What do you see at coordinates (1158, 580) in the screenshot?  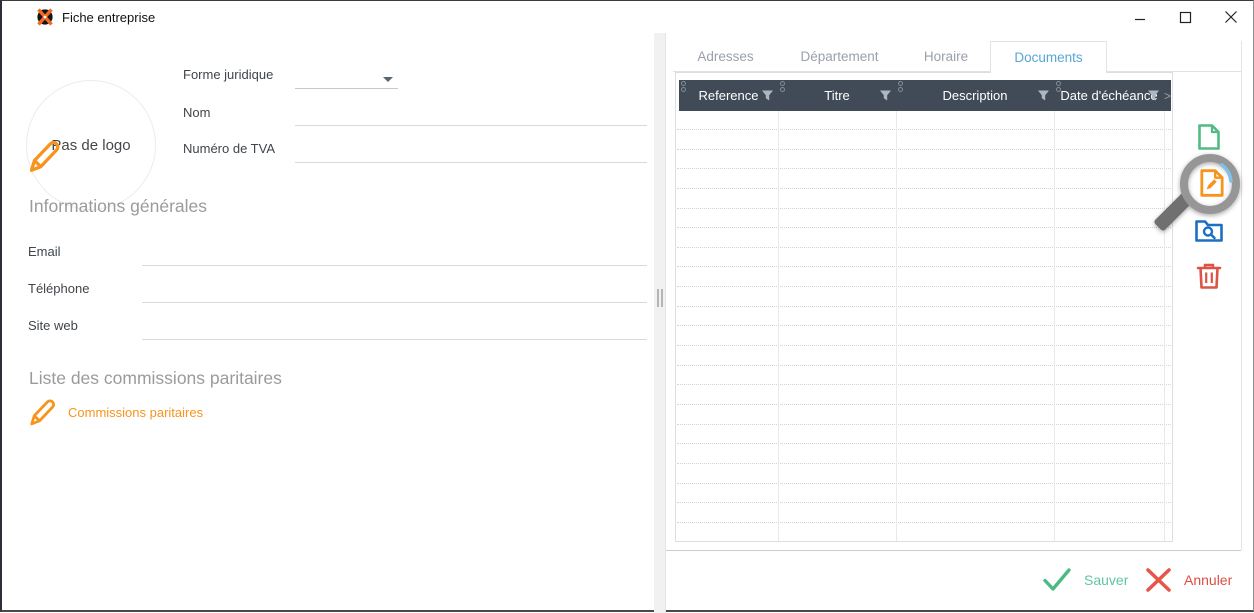 I see `cancel-x-icon` at bounding box center [1158, 580].